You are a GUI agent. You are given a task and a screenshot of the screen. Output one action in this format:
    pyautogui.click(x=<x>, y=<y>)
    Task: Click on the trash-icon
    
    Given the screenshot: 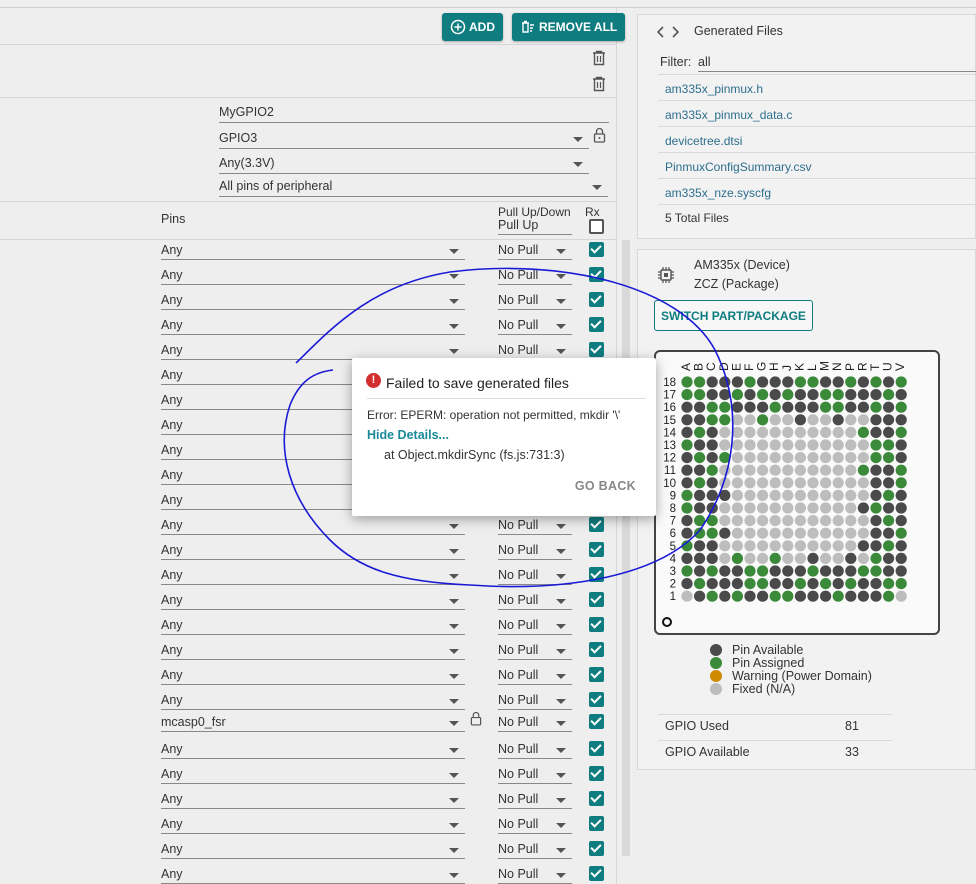 What is the action you would take?
    pyautogui.click(x=599, y=84)
    